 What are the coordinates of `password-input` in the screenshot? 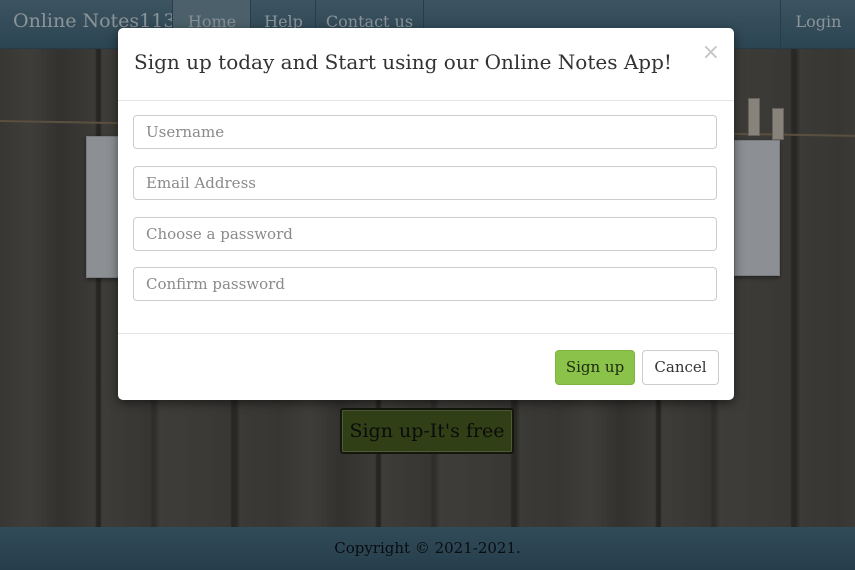 It's located at (425, 234).